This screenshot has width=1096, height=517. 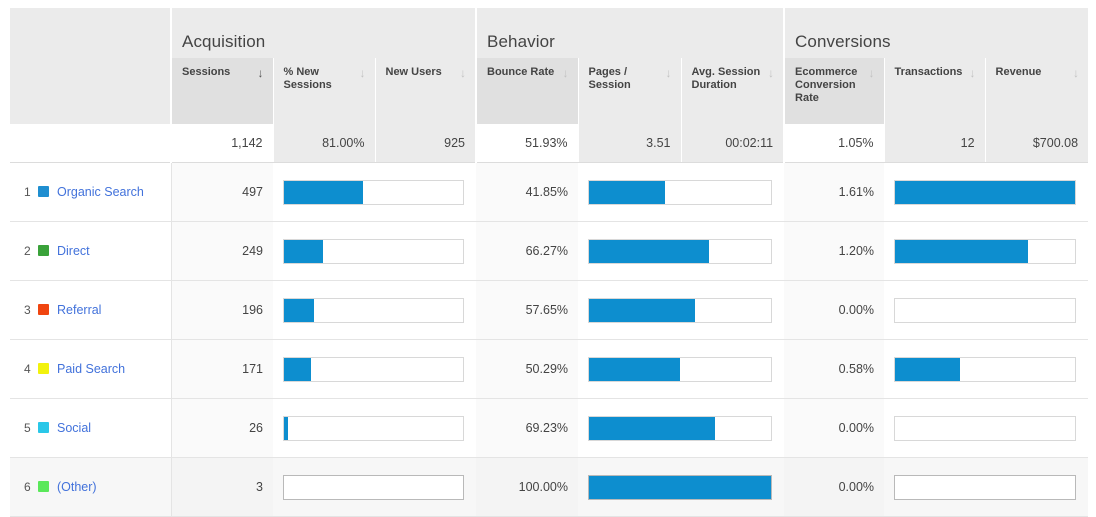 What do you see at coordinates (629, 143) in the screenshot?
I see `summary-pages-per-session: 3.51` at bounding box center [629, 143].